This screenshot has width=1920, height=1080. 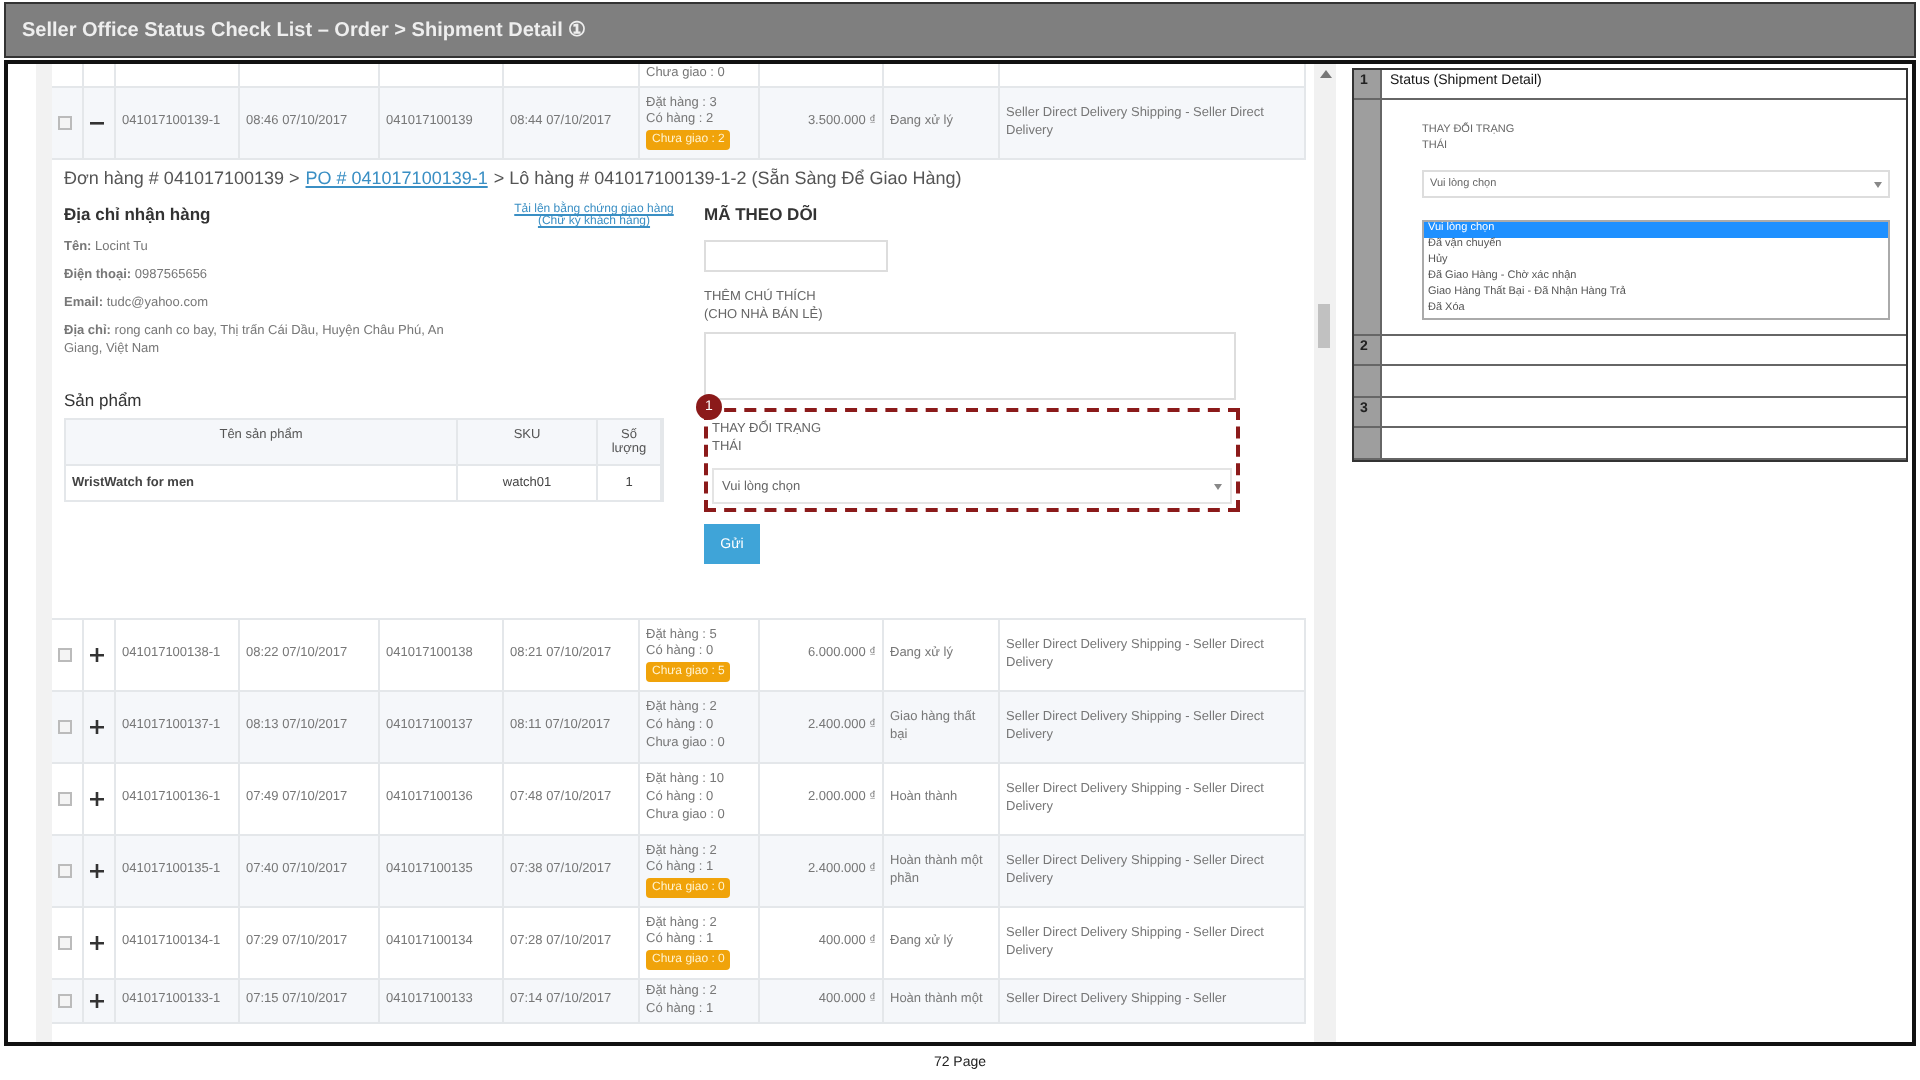 What do you see at coordinates (182, 178) in the screenshot?
I see `breadcrumb-text: Đơn hàng # 041017100139 >` at bounding box center [182, 178].